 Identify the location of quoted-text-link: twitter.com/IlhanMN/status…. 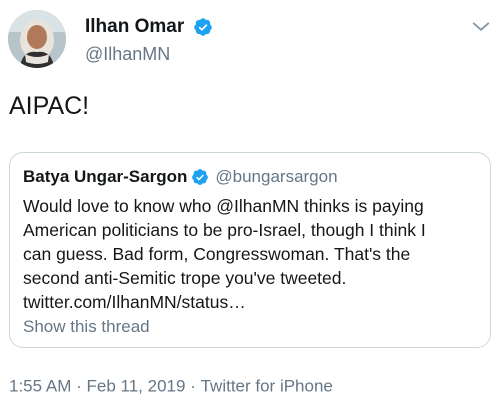
(253, 302).